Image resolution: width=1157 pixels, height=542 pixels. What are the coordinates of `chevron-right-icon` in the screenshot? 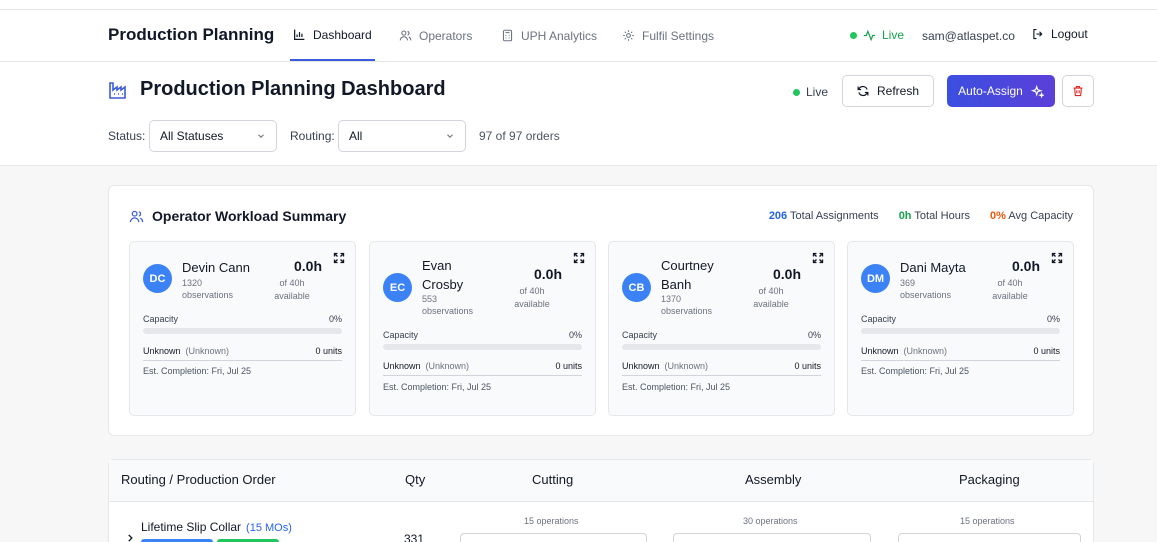 It's located at (130, 537).